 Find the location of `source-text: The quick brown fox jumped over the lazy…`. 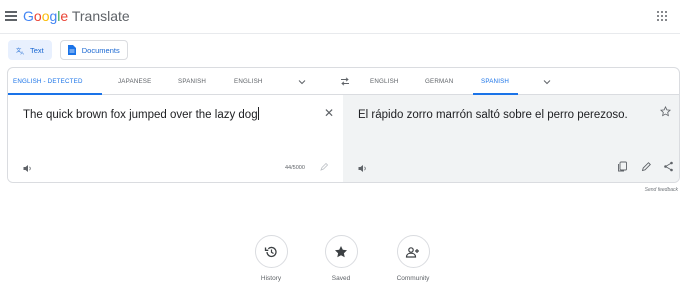

source-text: The quick brown fox jumped over the lazy… is located at coordinates (140, 115).